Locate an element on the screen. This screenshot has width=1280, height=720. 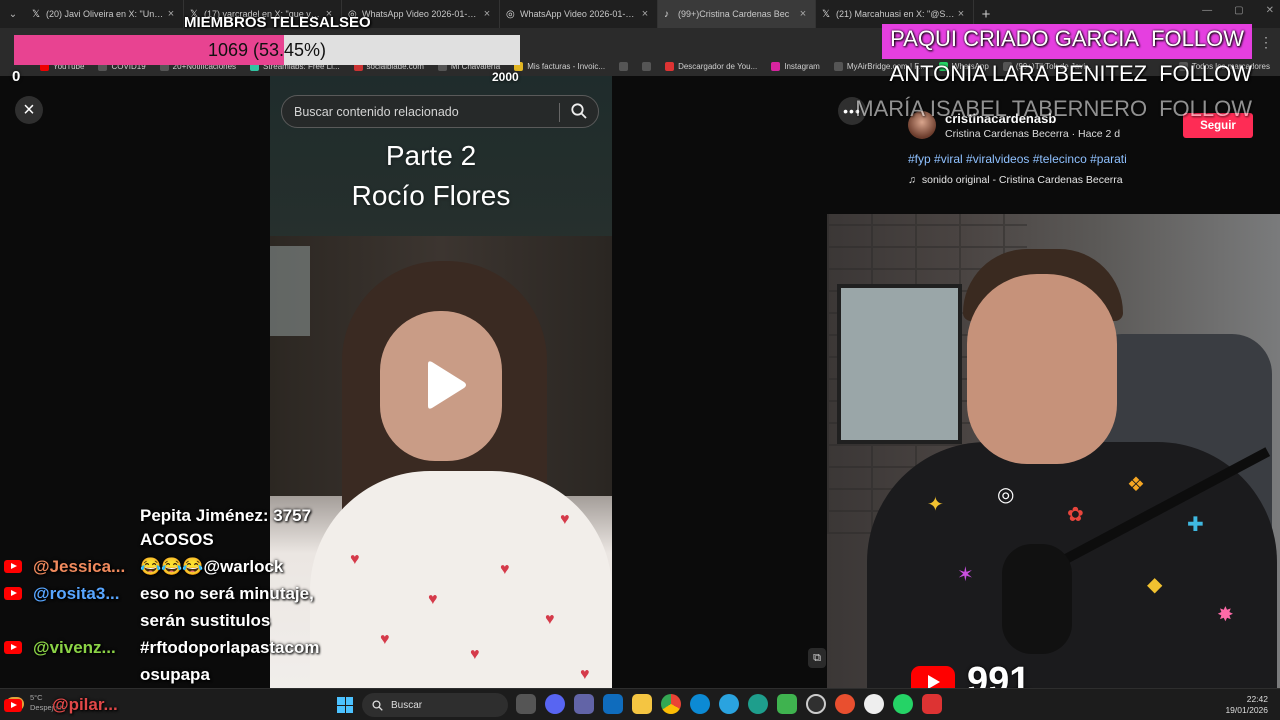
caption-line: Parte 2 is located at coordinates (431, 155).